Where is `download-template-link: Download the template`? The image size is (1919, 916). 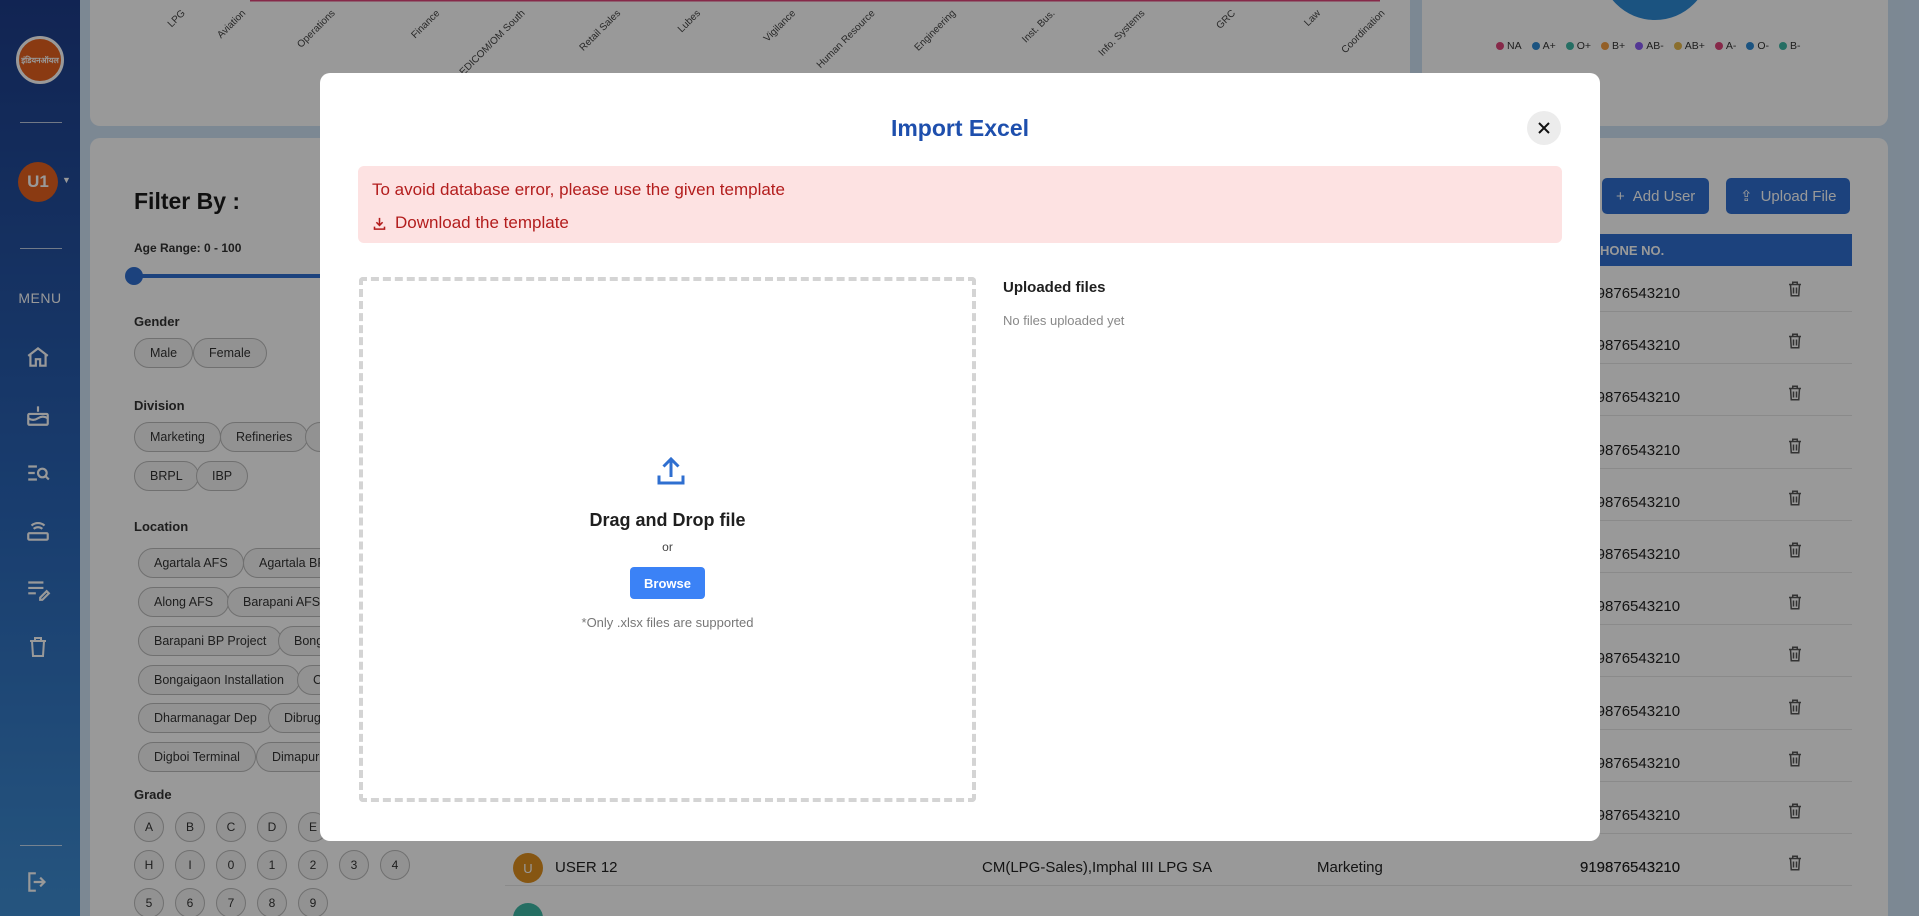 download-template-link: Download the template is located at coordinates (470, 223).